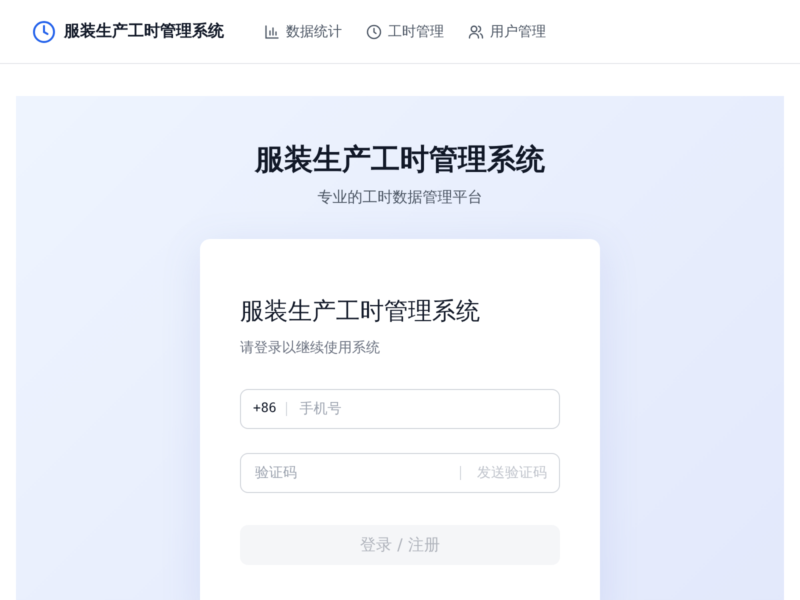 The width and height of the screenshot is (800, 600). What do you see at coordinates (507, 31) in the screenshot?
I see `nav-link: 用户管理` at bounding box center [507, 31].